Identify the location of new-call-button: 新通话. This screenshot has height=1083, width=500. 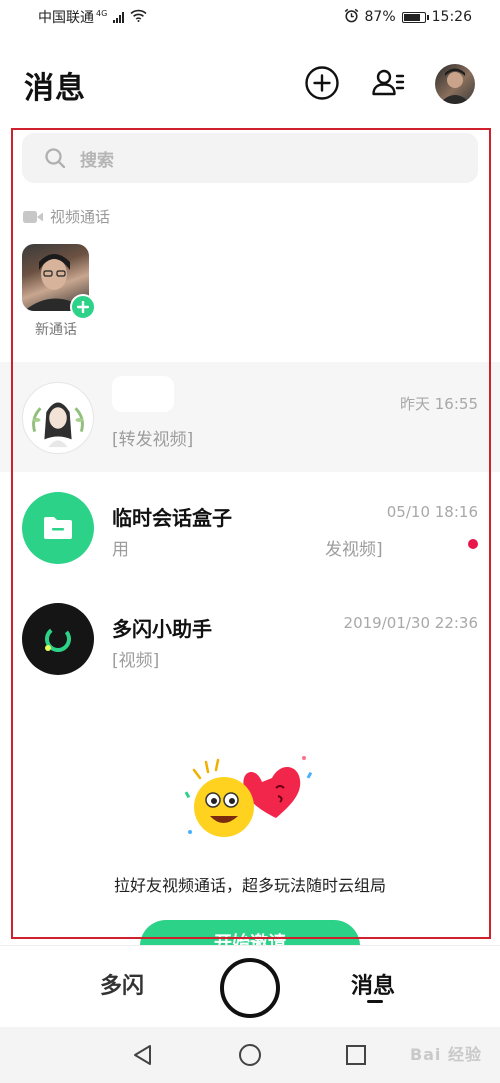
(59, 291).